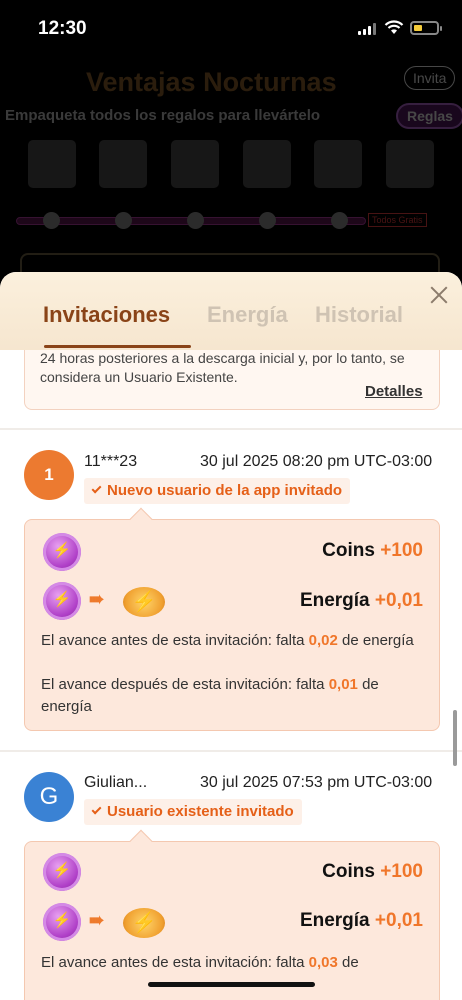 This screenshot has height=1000, width=462. What do you see at coordinates (231, 984) in the screenshot?
I see `home-indicator` at bounding box center [231, 984].